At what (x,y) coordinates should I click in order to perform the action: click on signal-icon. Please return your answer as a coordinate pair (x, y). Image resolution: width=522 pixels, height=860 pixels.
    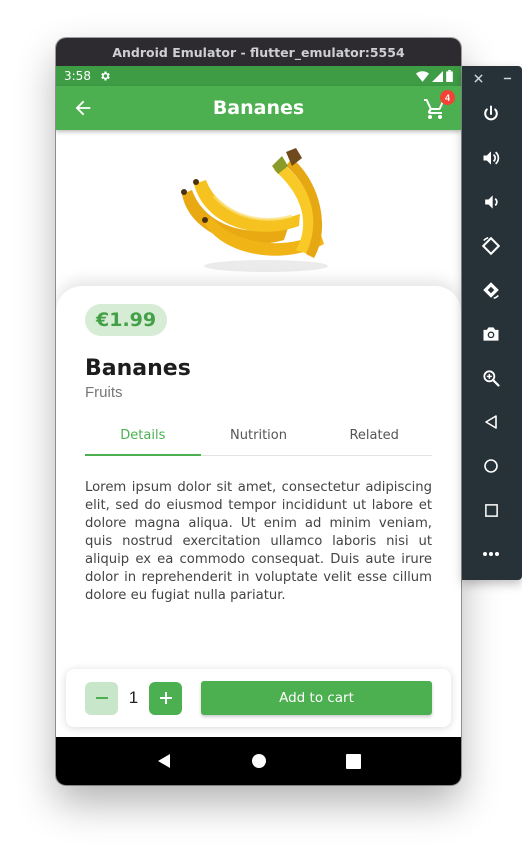
    Looking at the image, I should click on (437, 76).